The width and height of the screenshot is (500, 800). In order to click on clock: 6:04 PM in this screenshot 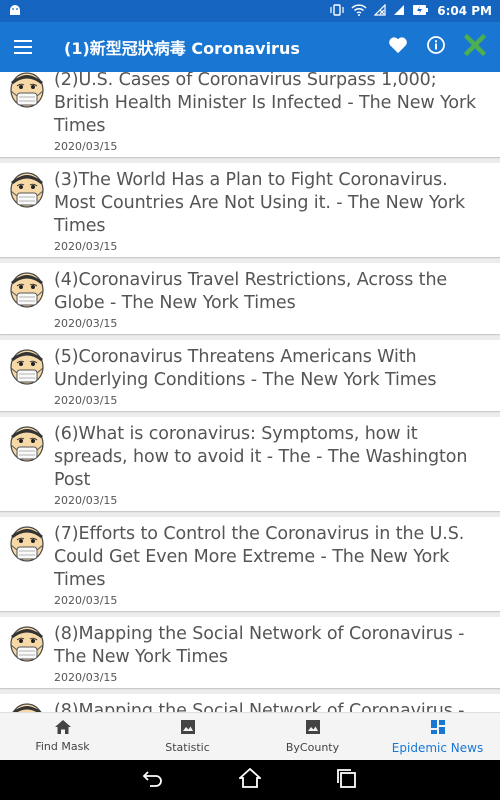, I will do `click(464, 11)`.